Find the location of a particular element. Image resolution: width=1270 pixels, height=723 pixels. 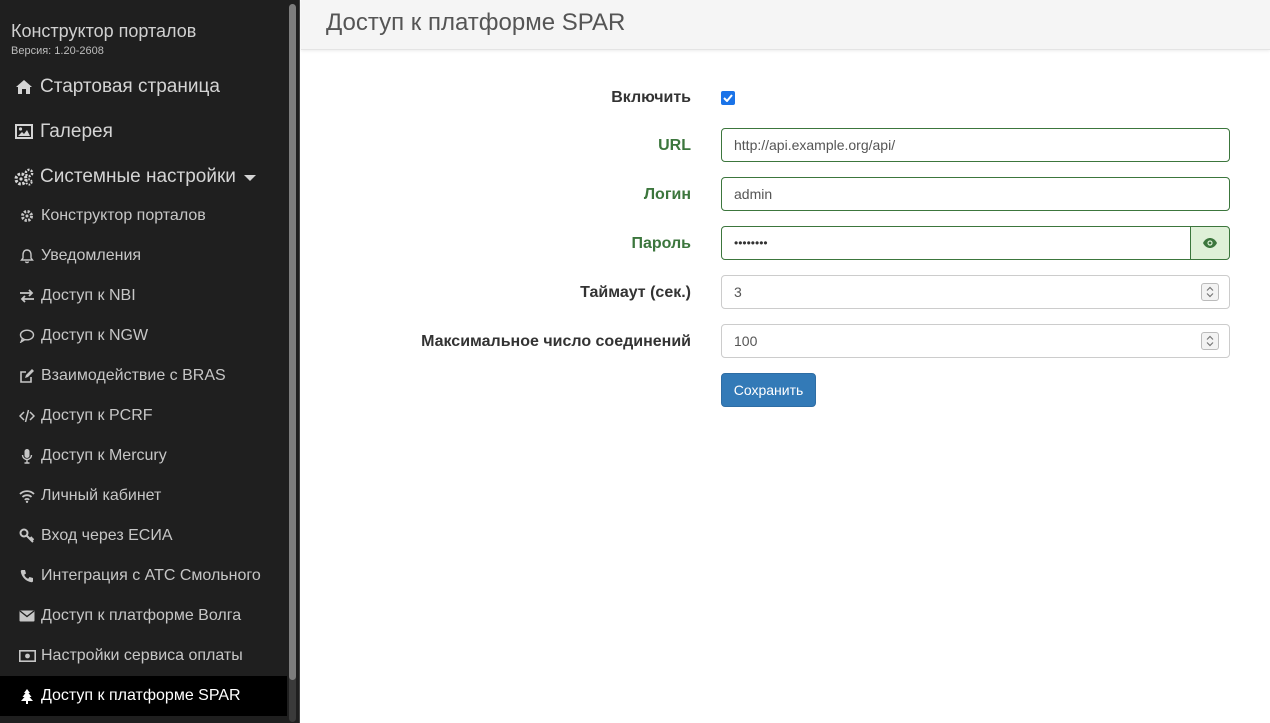

edit-icon is located at coordinates (27, 376).